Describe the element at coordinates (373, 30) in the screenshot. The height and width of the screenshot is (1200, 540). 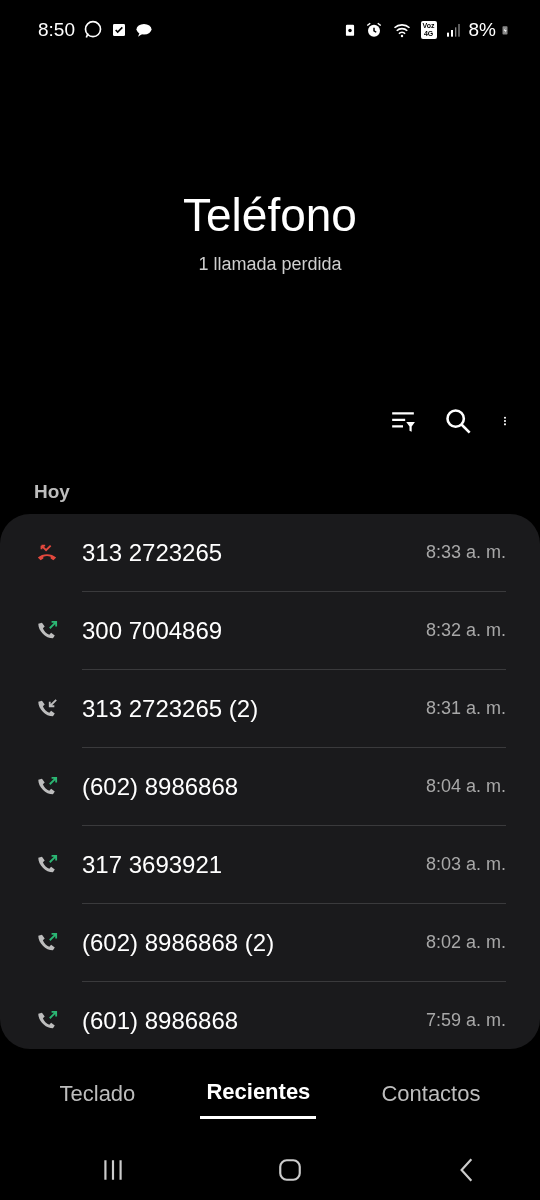
I see `alarm-icon` at that location.